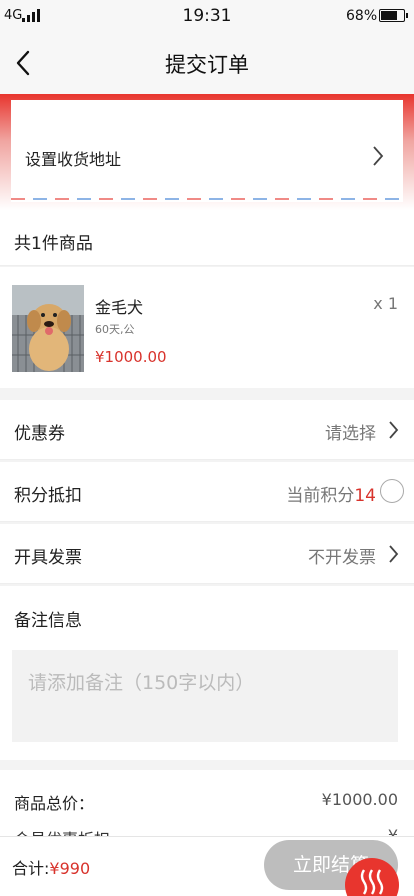 This screenshot has width=414, height=896. I want to click on invoice-row: 开具发票 不开发票, so click(207, 554).